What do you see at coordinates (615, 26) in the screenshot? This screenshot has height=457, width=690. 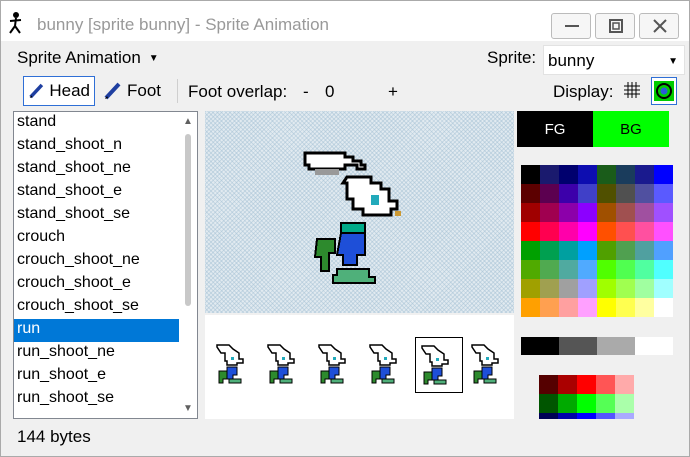 I see `maximize-button` at bounding box center [615, 26].